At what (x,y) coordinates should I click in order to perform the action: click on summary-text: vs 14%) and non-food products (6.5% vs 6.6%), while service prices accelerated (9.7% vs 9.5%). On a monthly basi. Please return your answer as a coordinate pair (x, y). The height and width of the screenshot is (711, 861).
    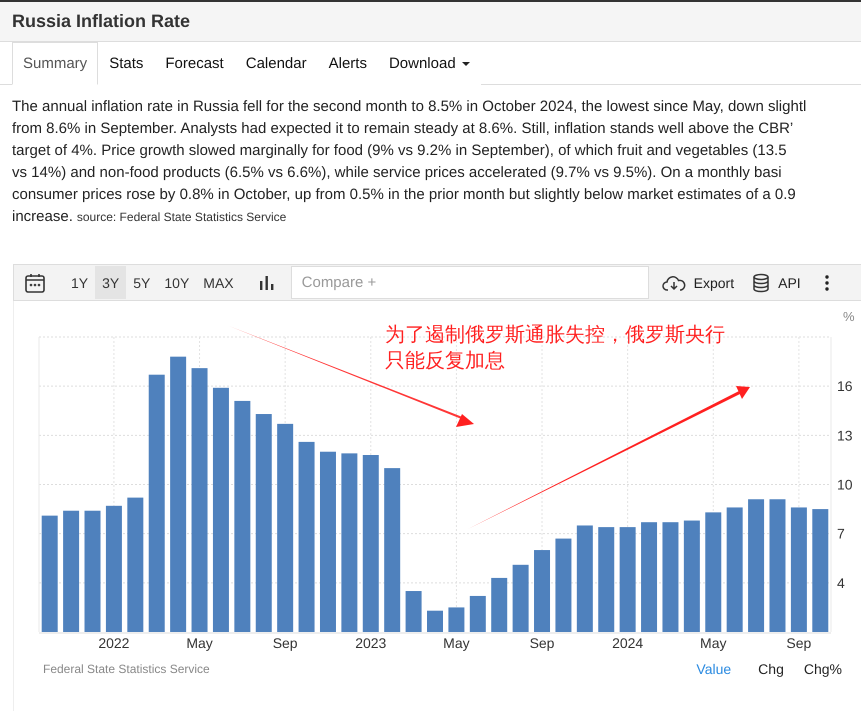
    Looking at the image, I should click on (397, 173).